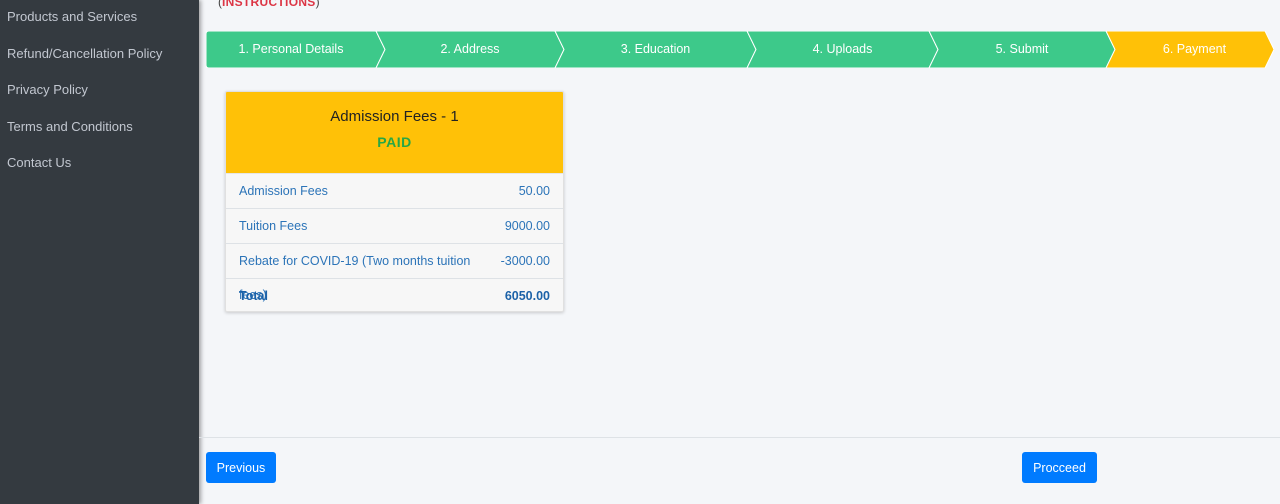 The height and width of the screenshot is (504, 1280). What do you see at coordinates (527, 226) in the screenshot?
I see `fee-amount: 9000.00` at bounding box center [527, 226].